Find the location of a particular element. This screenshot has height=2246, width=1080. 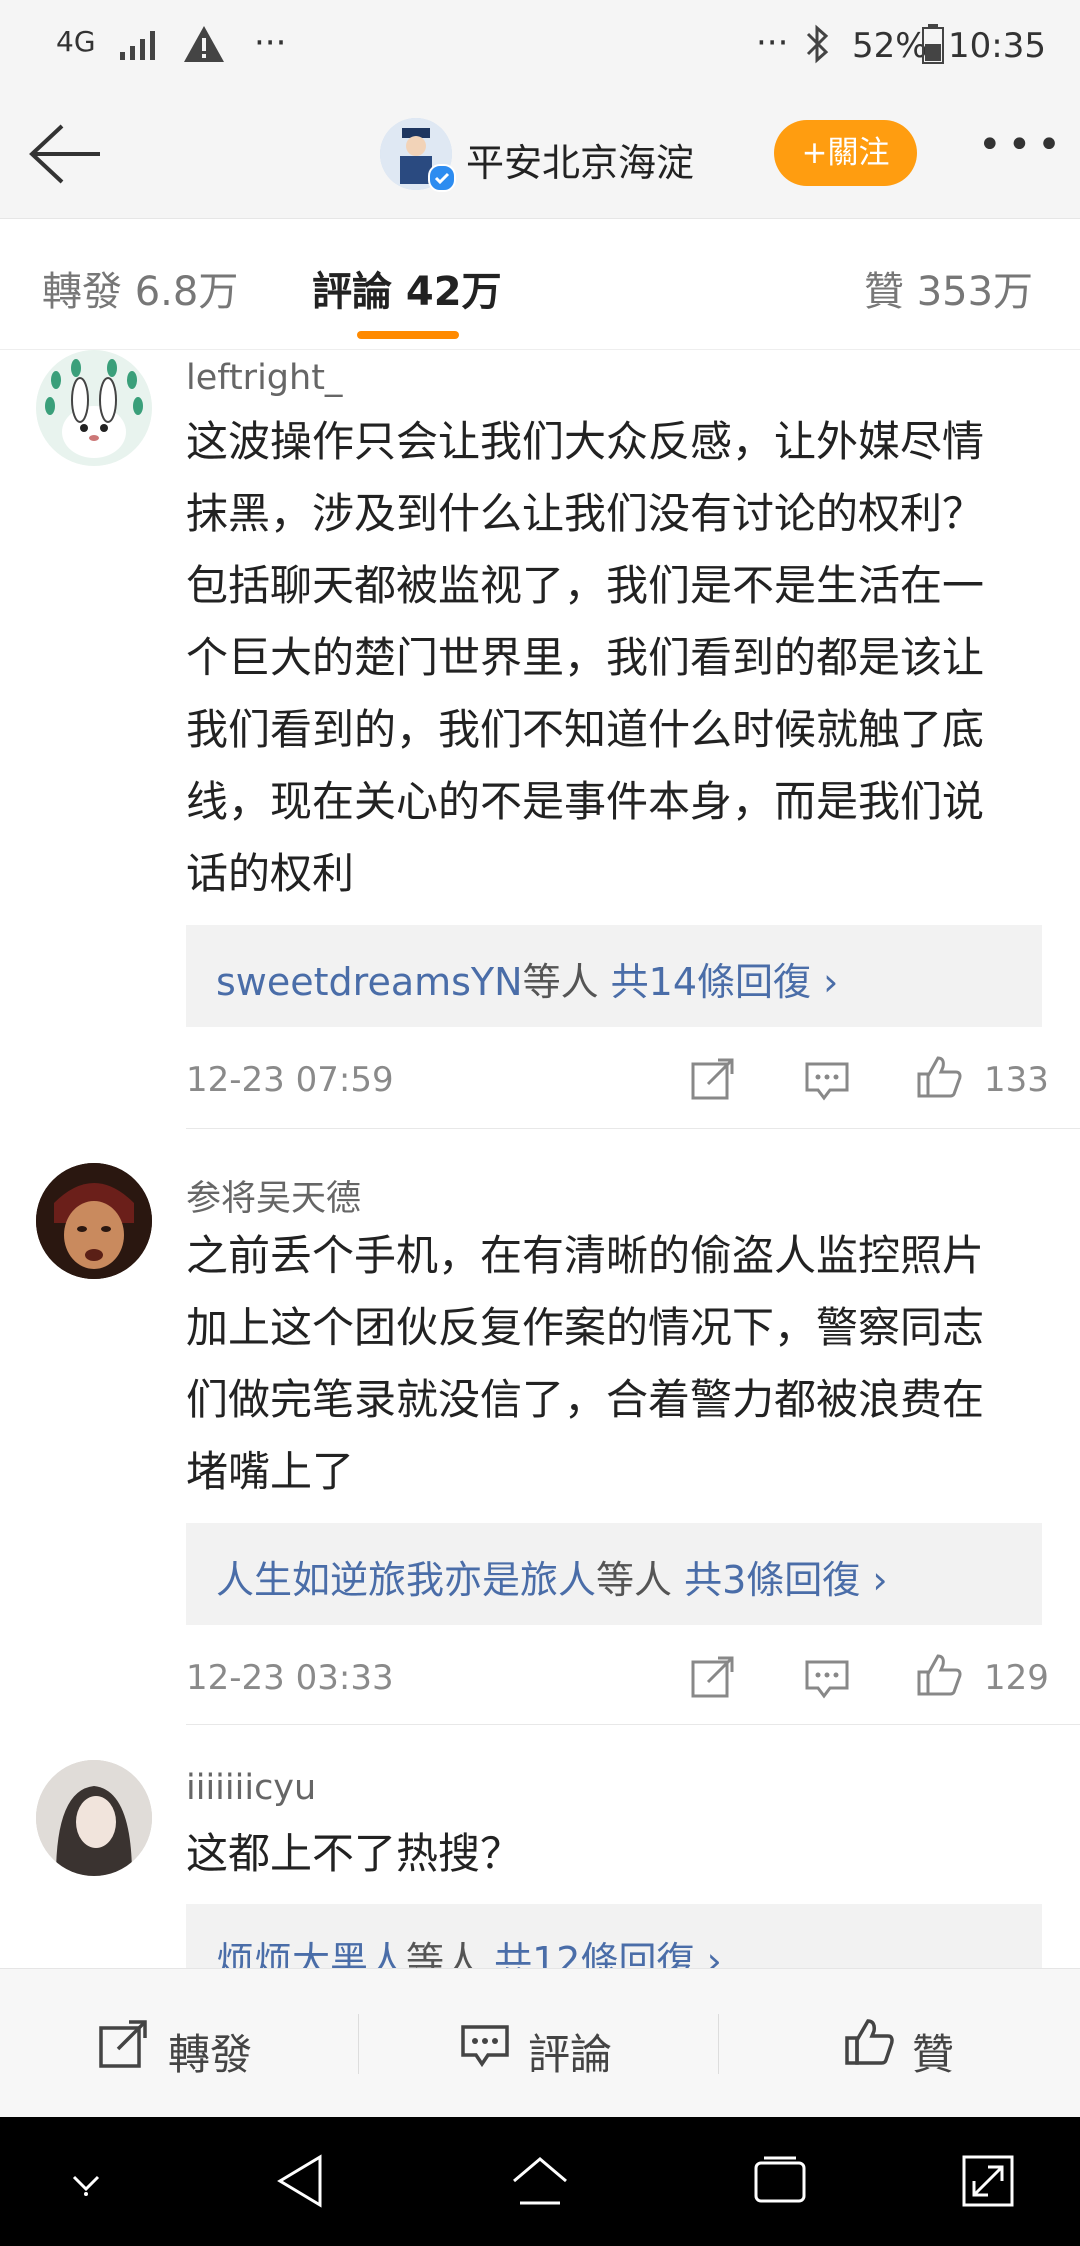

bluetooth-icon is located at coordinates (817, 44).